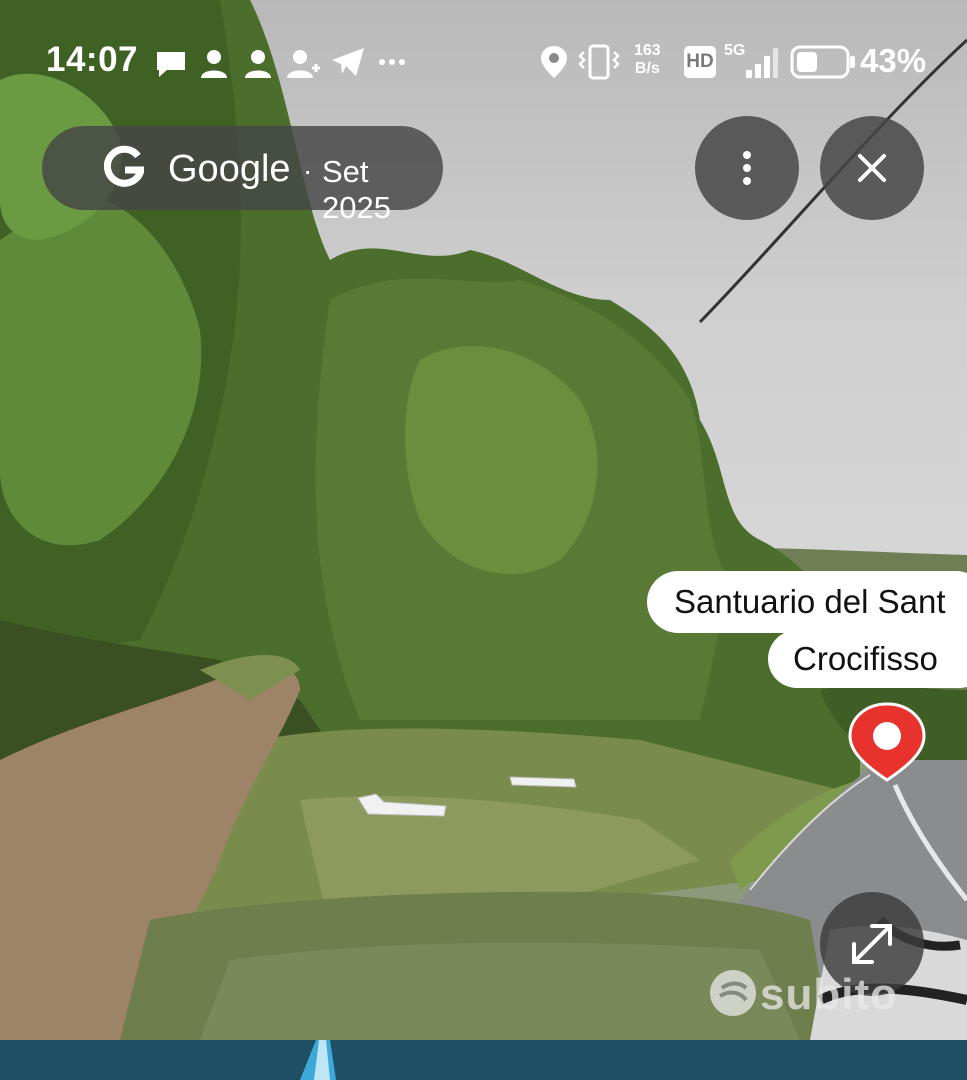 This screenshot has width=967, height=1080. I want to click on more-vert-icon, so click(747, 168).